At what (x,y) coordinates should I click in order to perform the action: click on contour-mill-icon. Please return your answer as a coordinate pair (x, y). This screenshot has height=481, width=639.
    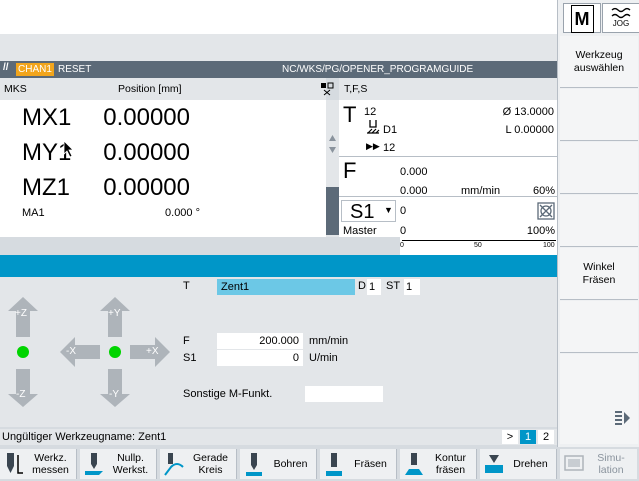
    Looking at the image, I should click on (414, 464).